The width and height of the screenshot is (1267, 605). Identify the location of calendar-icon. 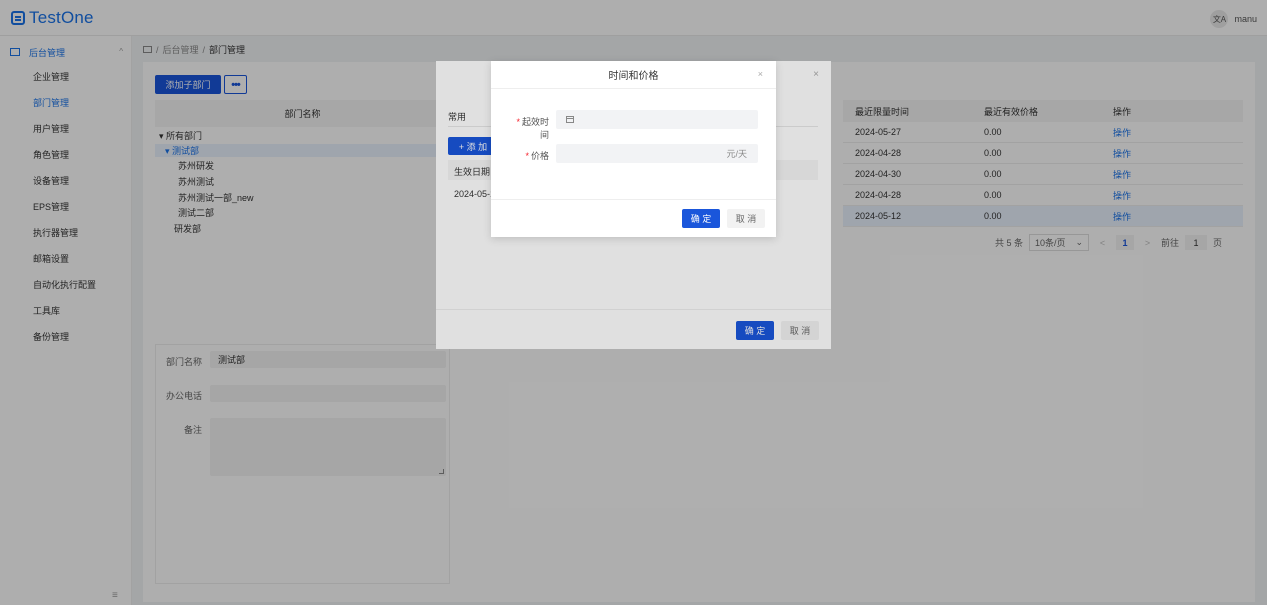
(570, 119).